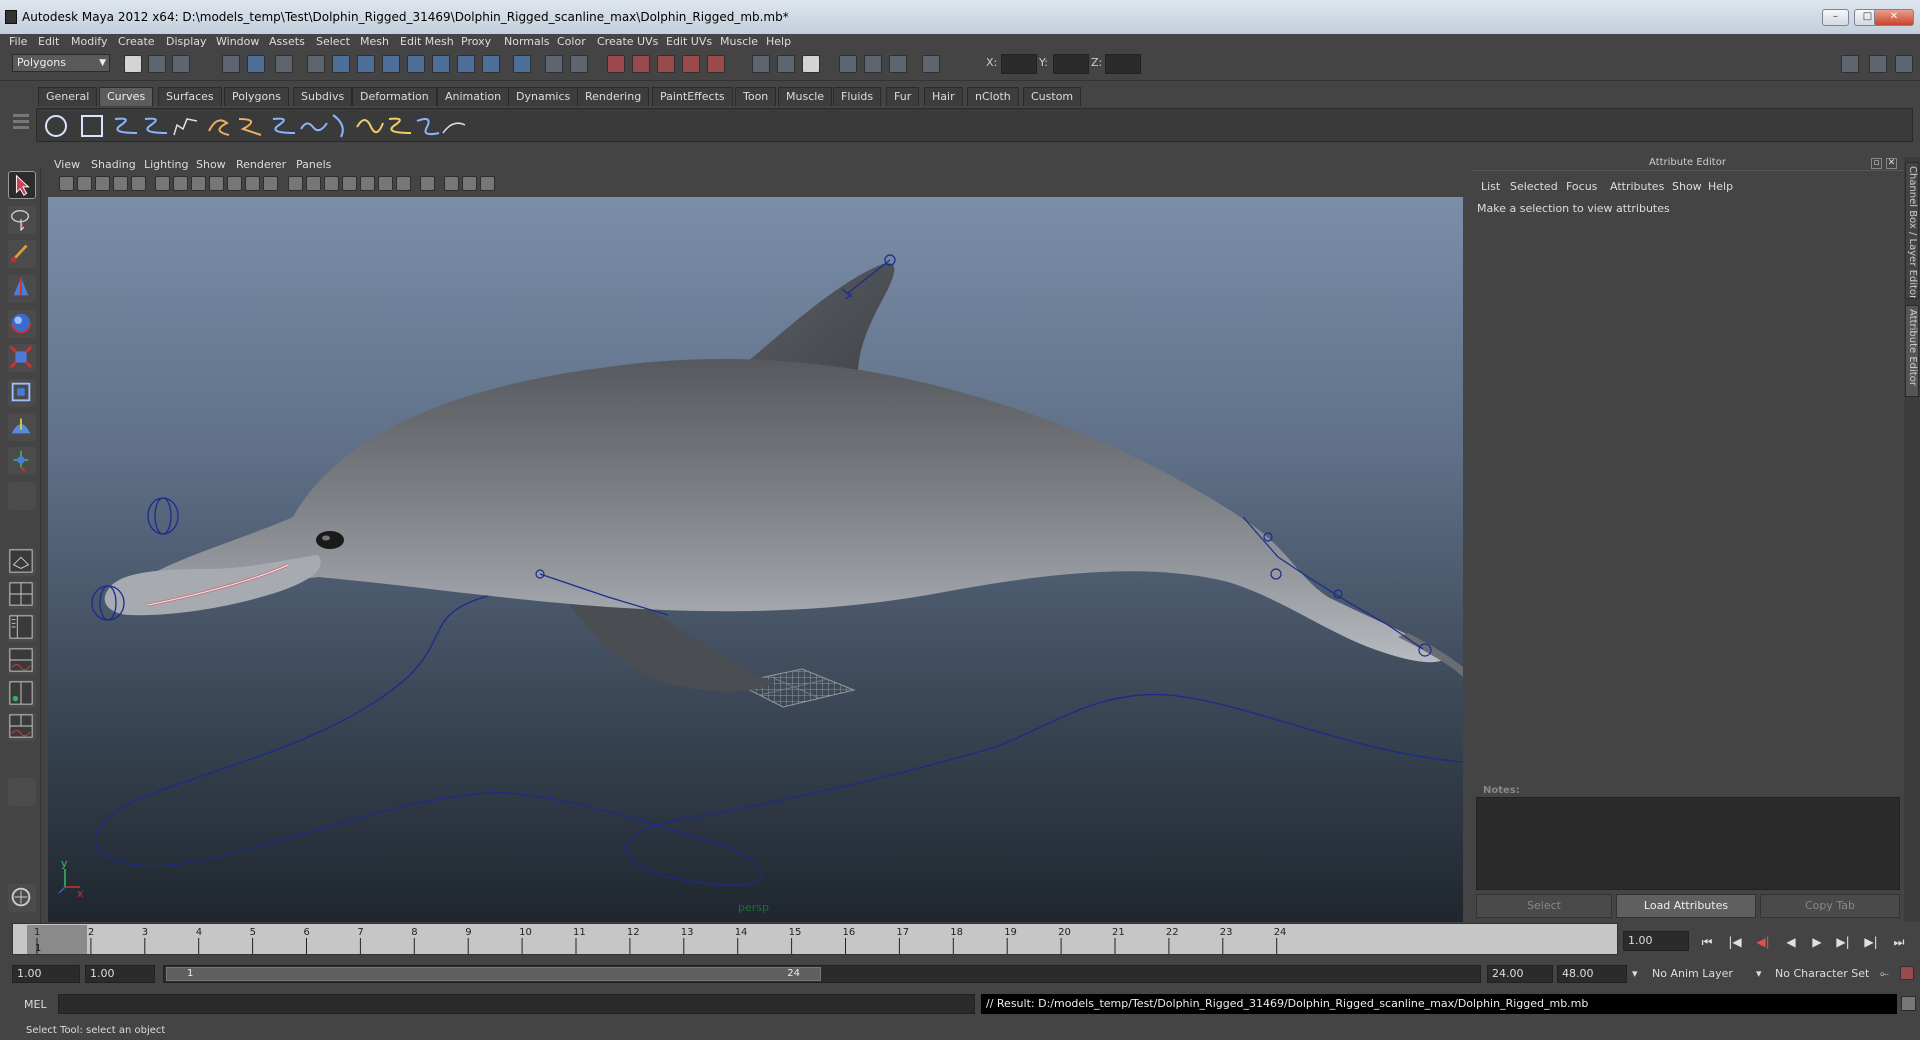 The height and width of the screenshot is (1040, 1920). I want to click on shelf-tab-animation: Animation, so click(473, 96).